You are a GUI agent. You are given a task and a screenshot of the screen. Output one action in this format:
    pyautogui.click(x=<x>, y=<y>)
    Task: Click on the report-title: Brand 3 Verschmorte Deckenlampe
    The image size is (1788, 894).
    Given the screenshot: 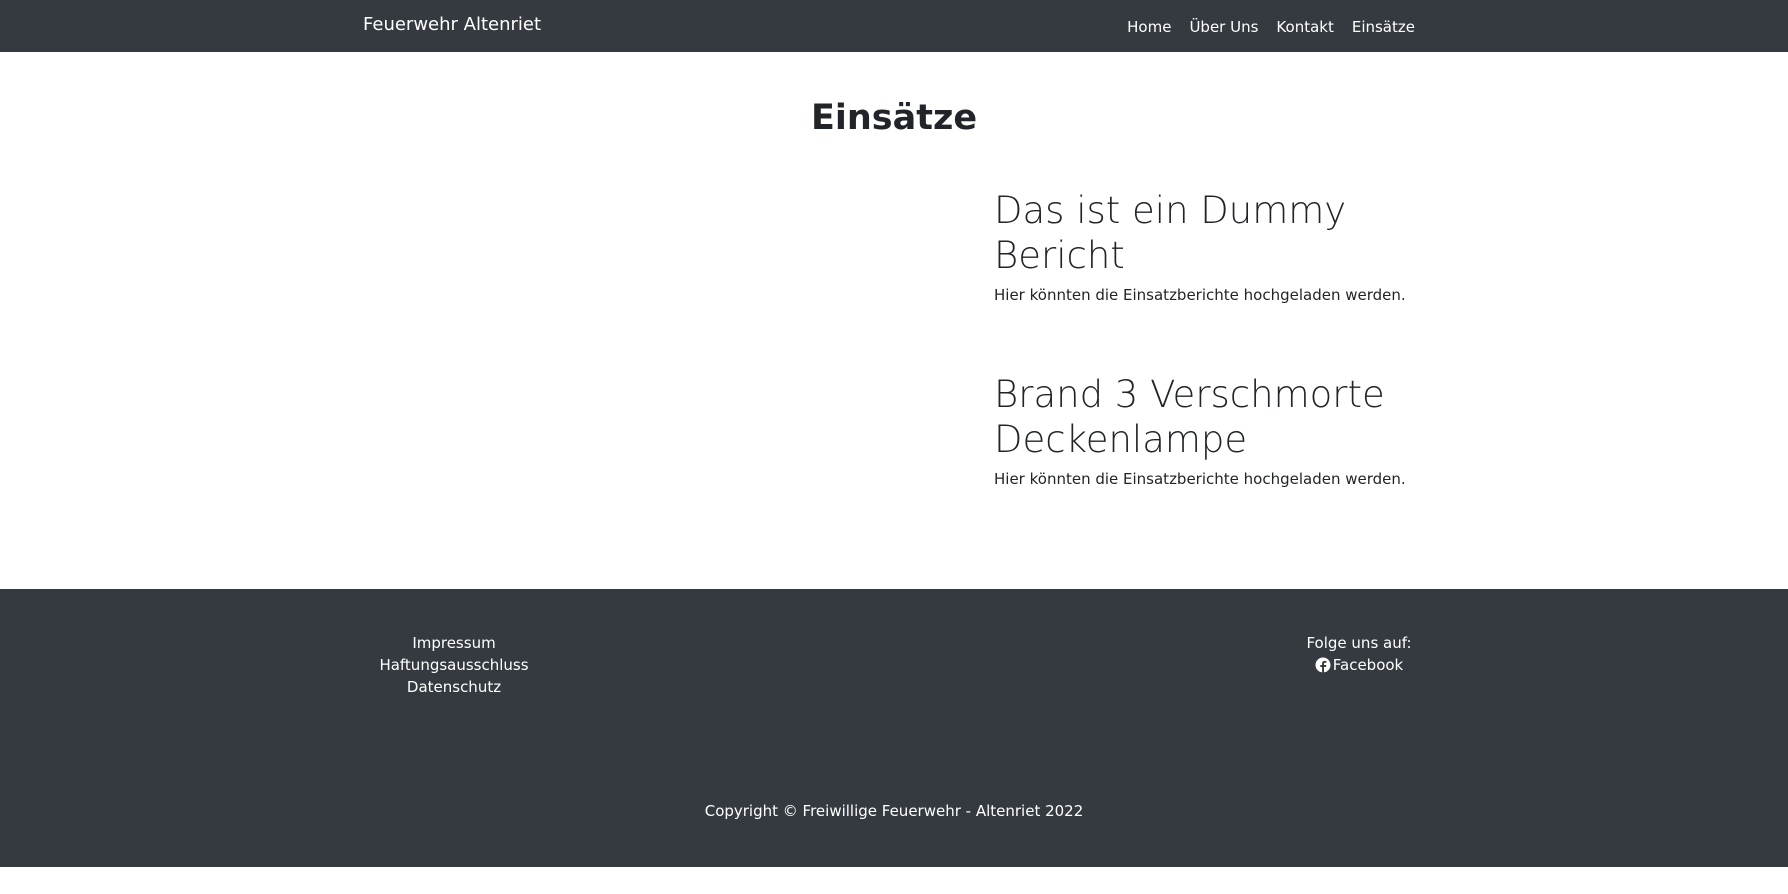 What is the action you would take?
    pyautogui.click(x=1189, y=417)
    